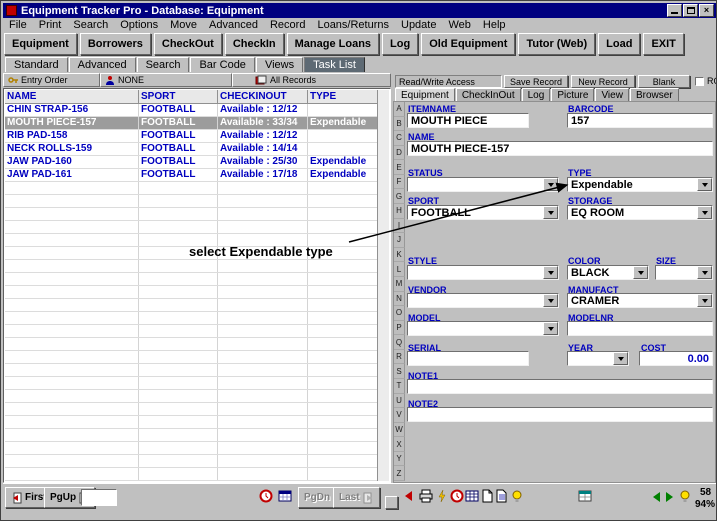 The height and width of the screenshot is (521, 717). What do you see at coordinates (674, 10) in the screenshot?
I see `minimize-button` at bounding box center [674, 10].